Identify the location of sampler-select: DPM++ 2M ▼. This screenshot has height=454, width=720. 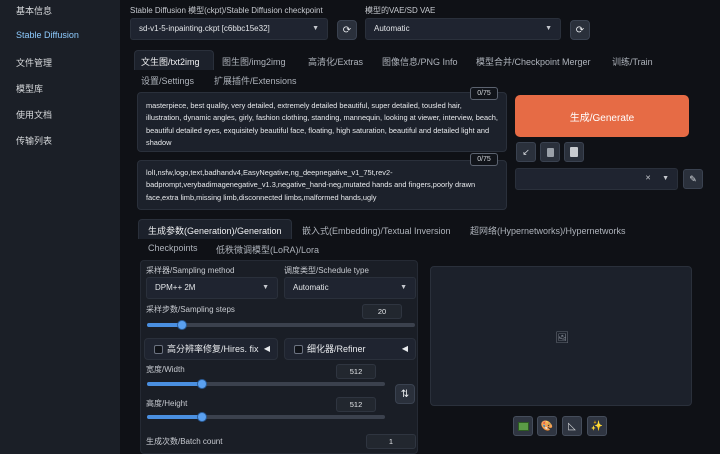
(212, 288).